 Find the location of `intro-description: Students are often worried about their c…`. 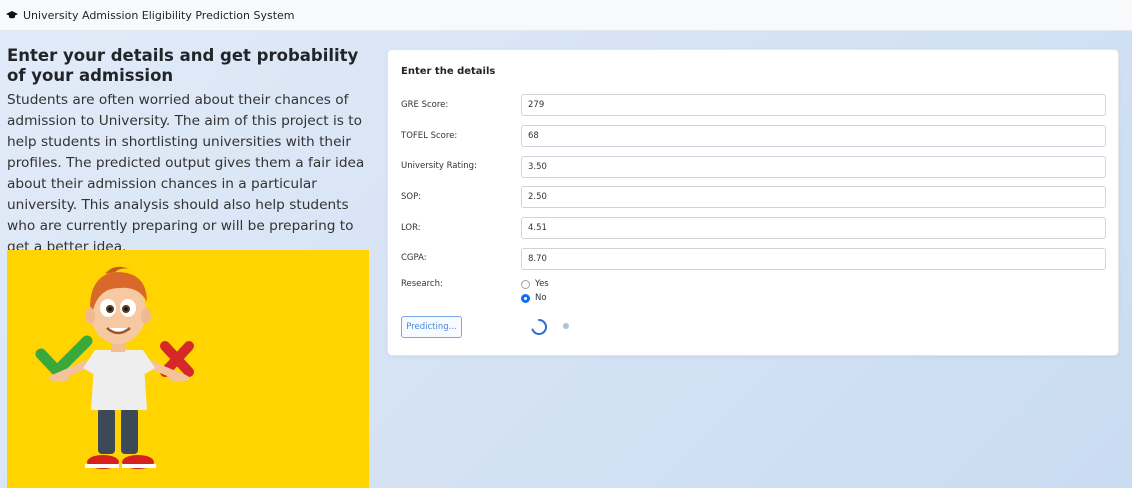

intro-description: Students are often worried about their c… is located at coordinates (186, 173).